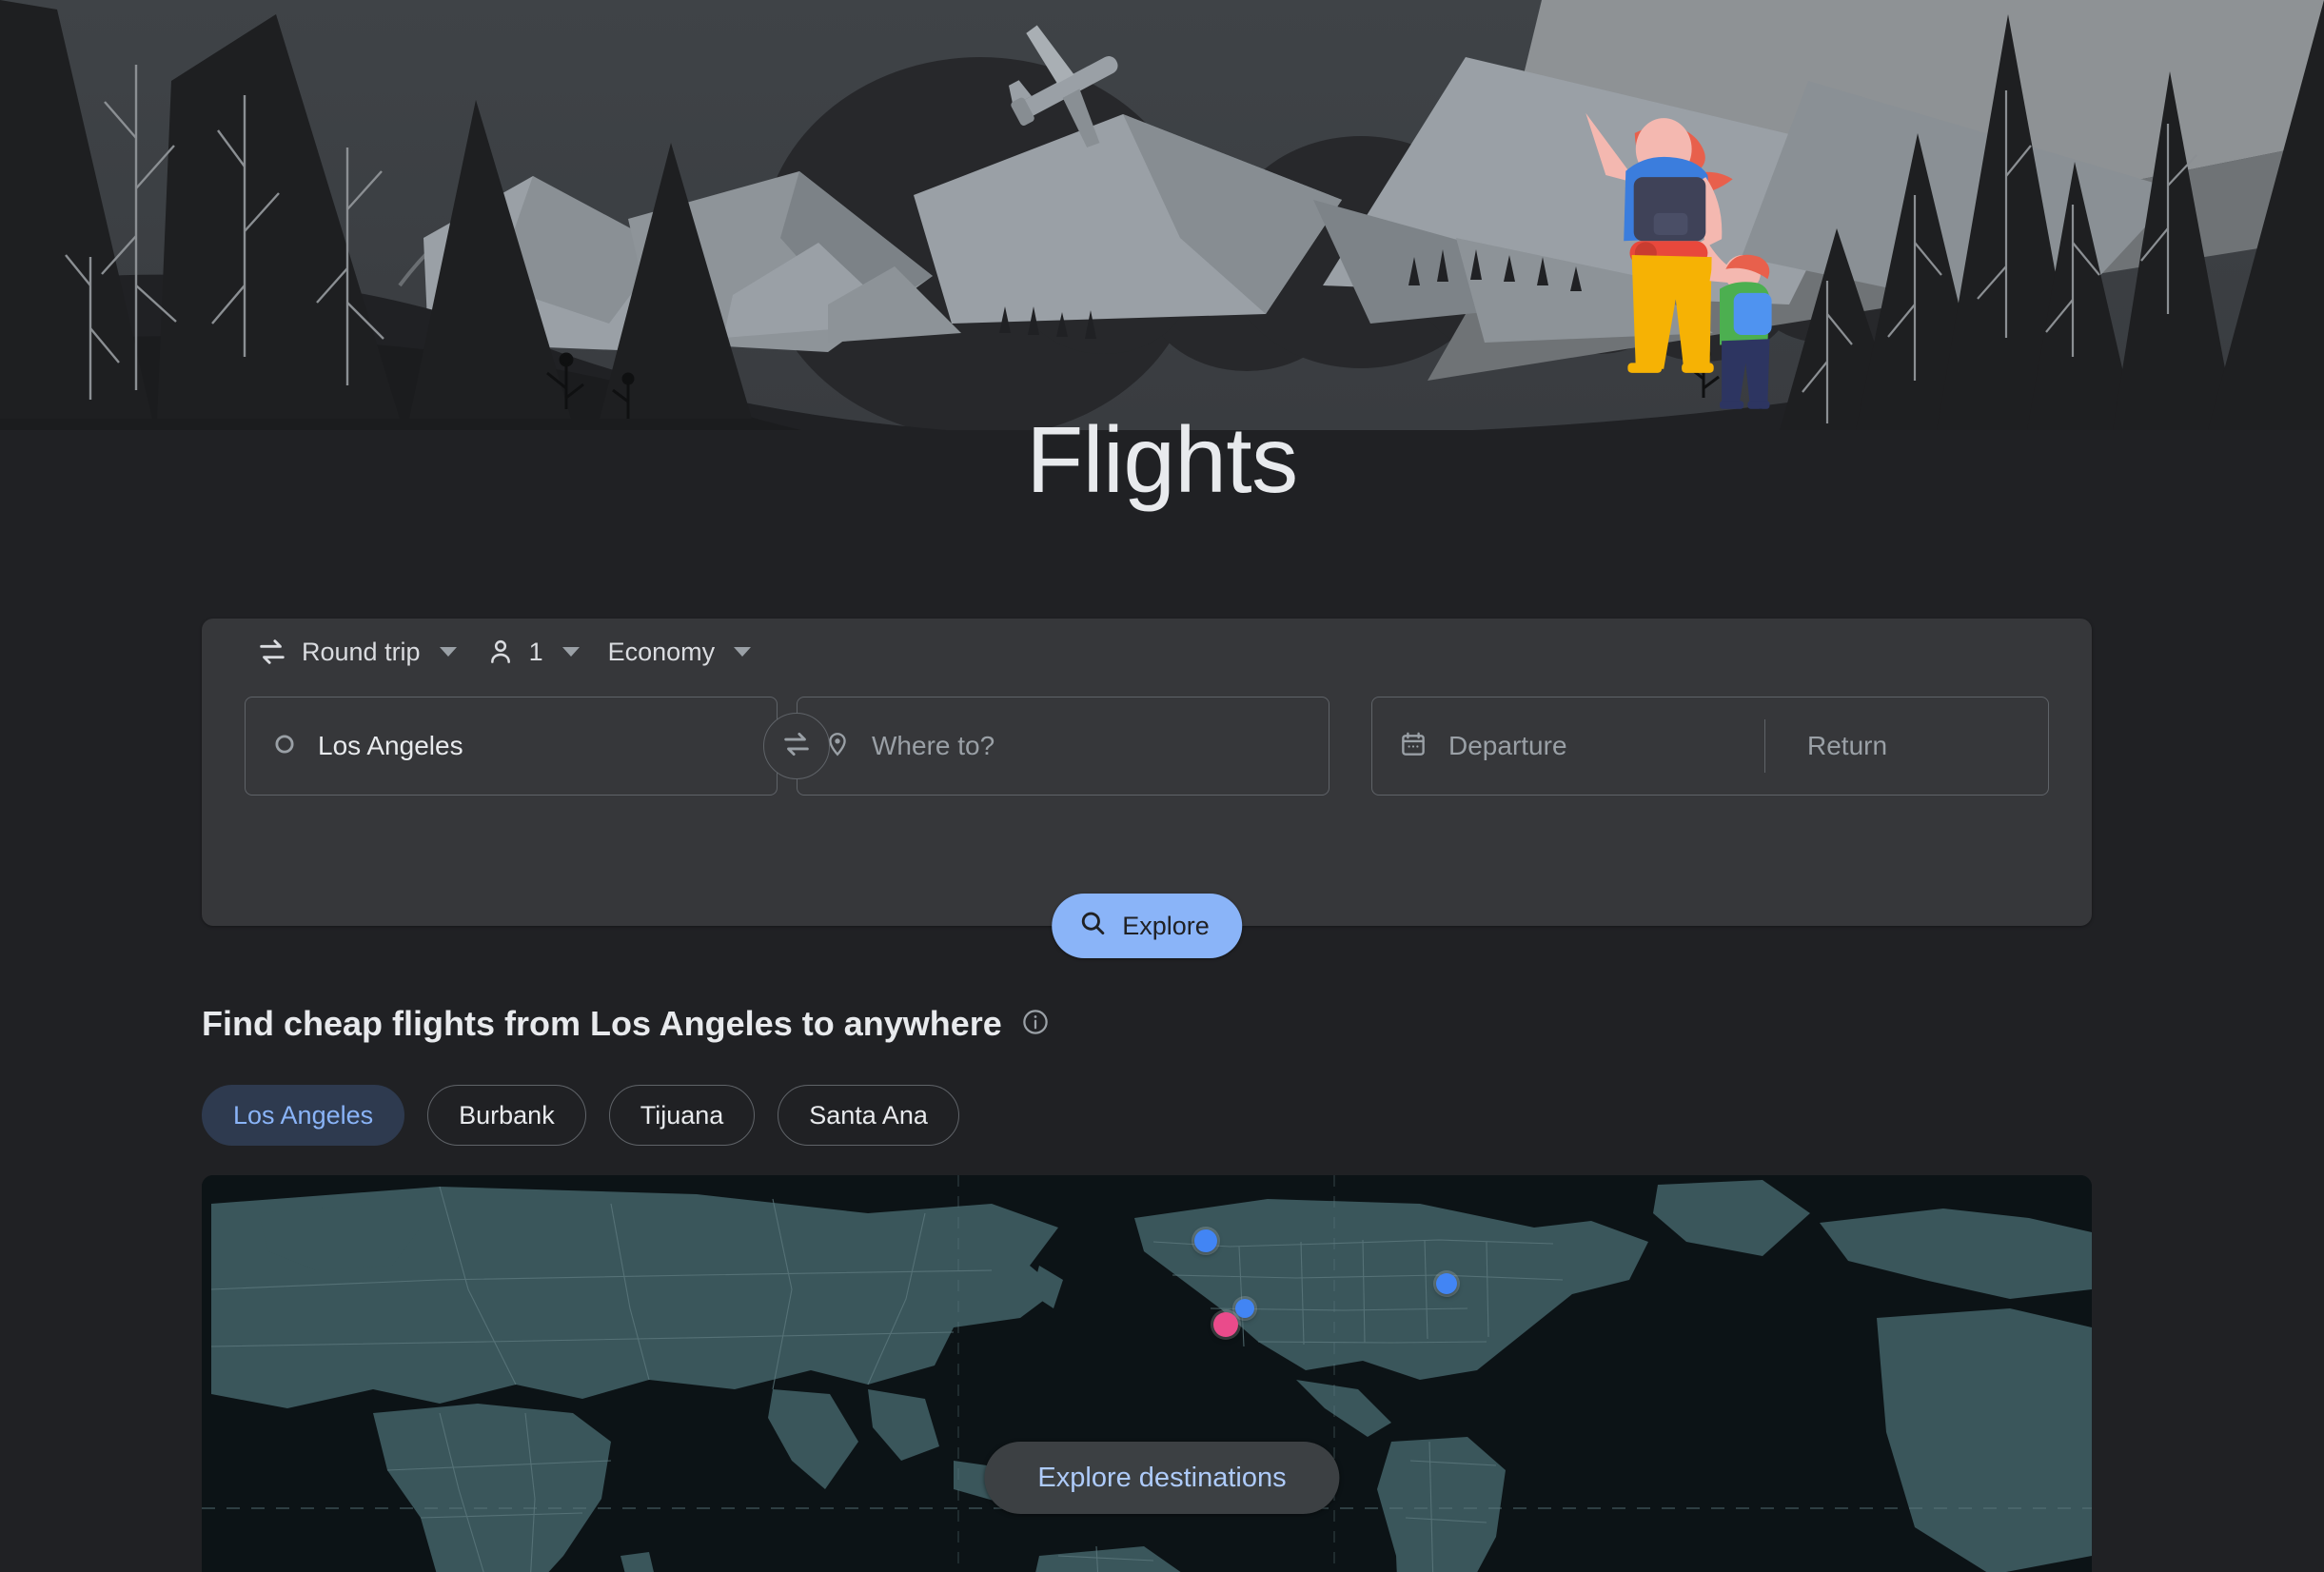 The height and width of the screenshot is (1572, 2324). What do you see at coordinates (1162, 1478) in the screenshot?
I see `explore-destinations-button: Explore destinations` at bounding box center [1162, 1478].